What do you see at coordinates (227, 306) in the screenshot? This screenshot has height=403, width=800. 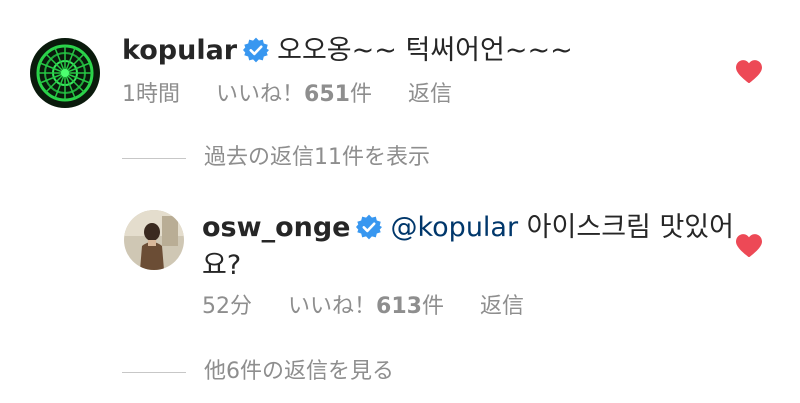 I see `timestamp: 52分` at bounding box center [227, 306].